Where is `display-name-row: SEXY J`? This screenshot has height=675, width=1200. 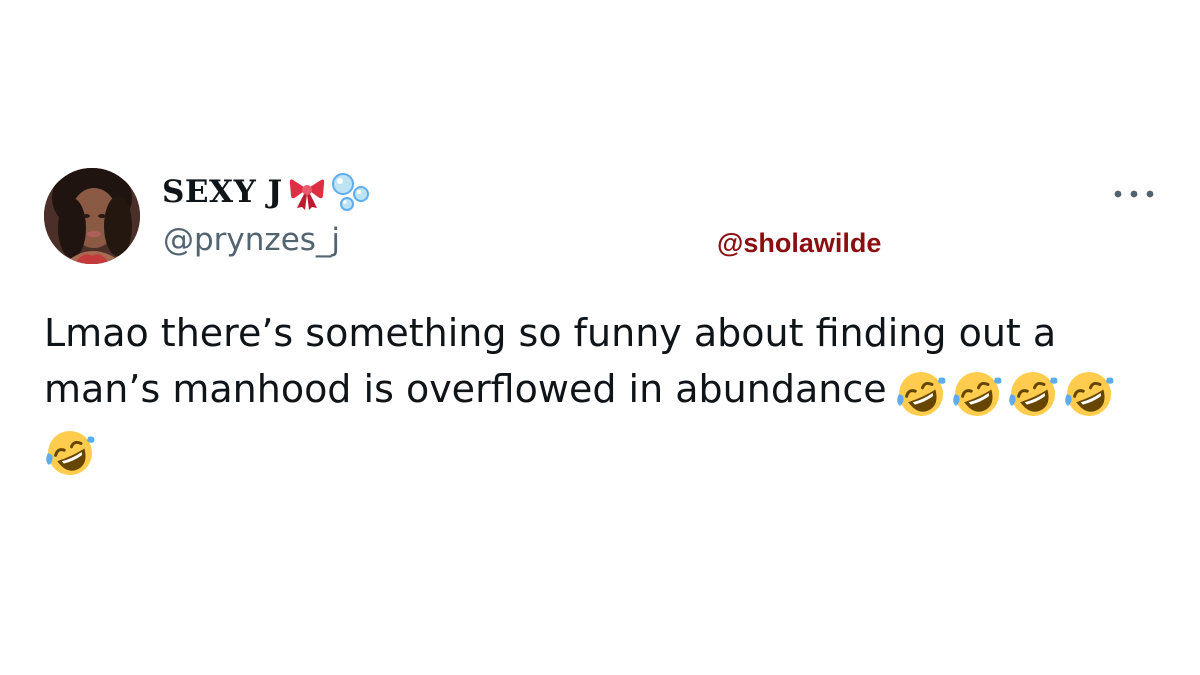
display-name-row: SEXY J is located at coordinates (267, 192).